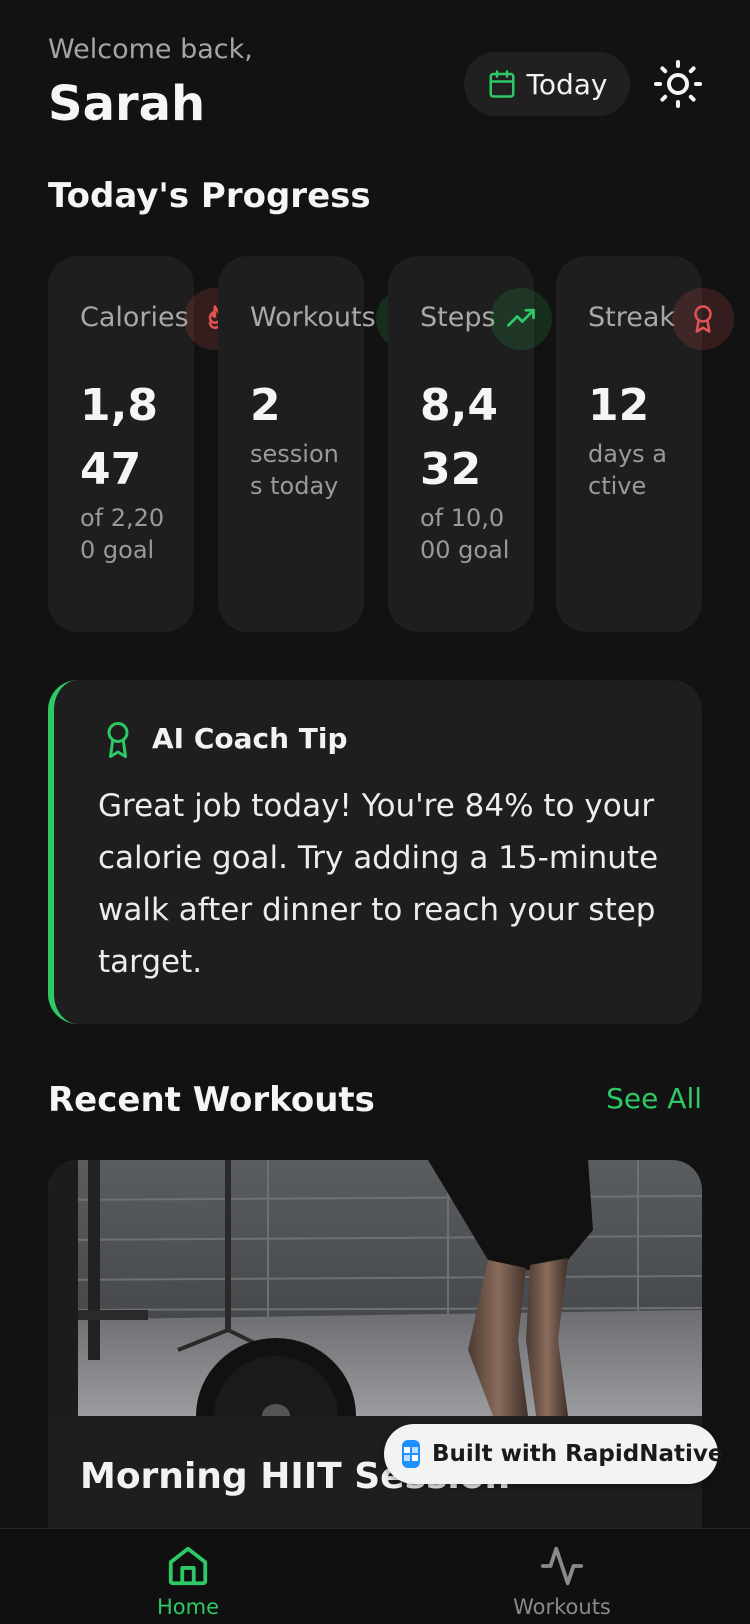 This screenshot has width=750, height=1624. What do you see at coordinates (375, 1576) in the screenshot?
I see `bottom-nav: Home Workouts` at bounding box center [375, 1576].